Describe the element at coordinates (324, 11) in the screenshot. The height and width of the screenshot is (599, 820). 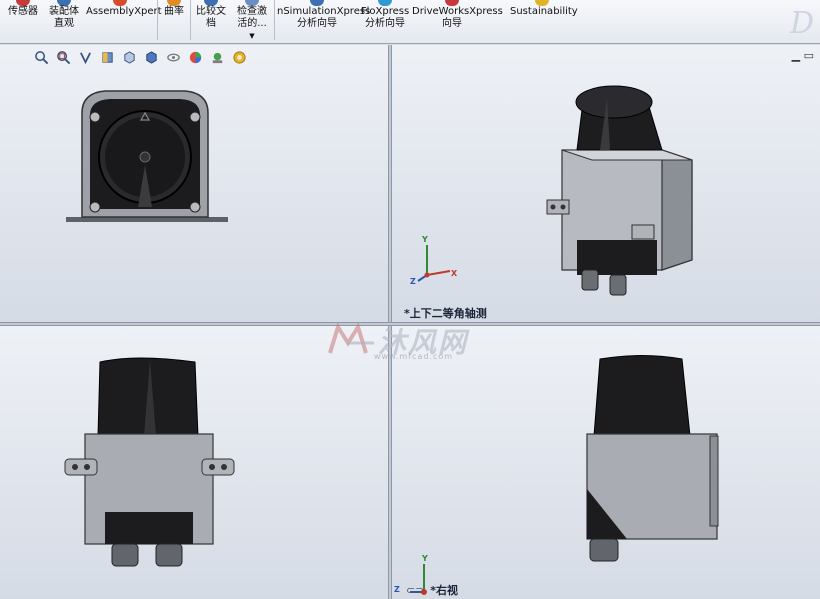
I see `simulationxpress-label: nSimulationXpress` at that location.